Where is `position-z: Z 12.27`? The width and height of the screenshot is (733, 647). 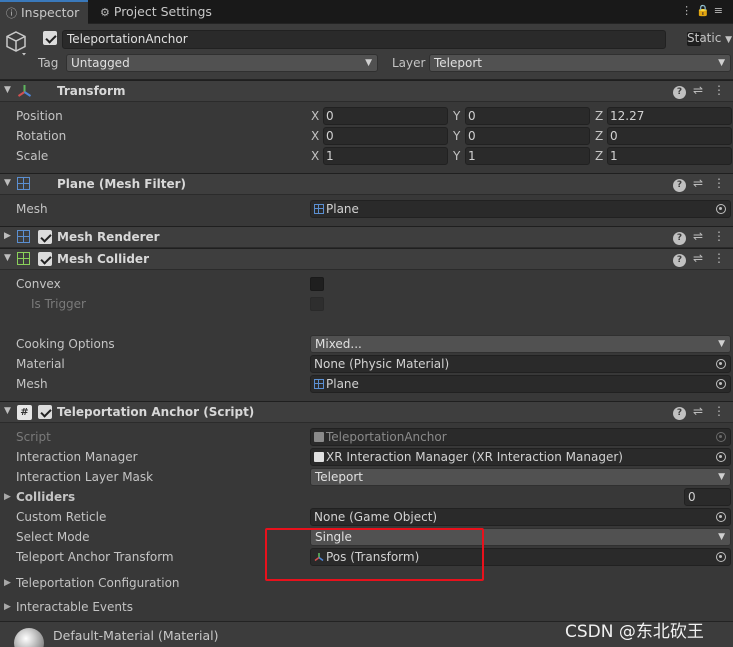 position-z: Z 12.27 is located at coordinates (663, 116).